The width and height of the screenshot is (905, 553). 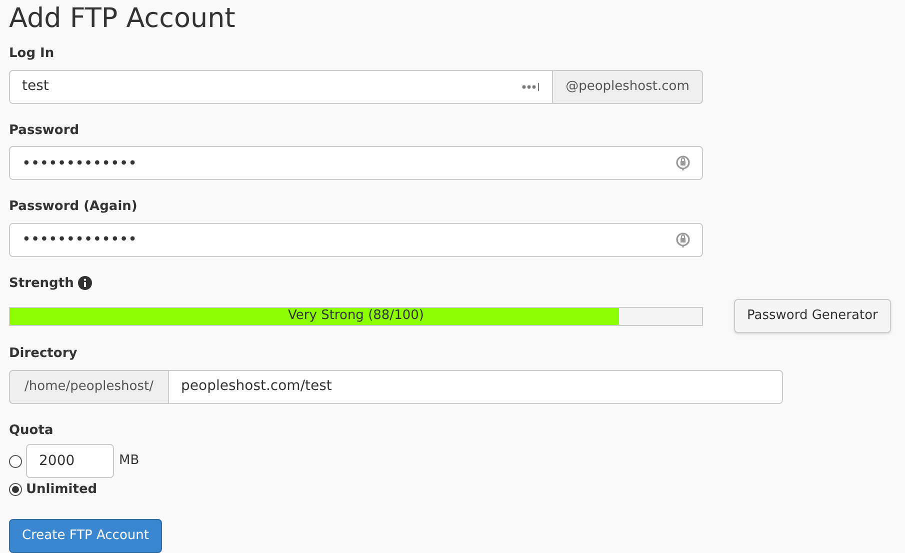 What do you see at coordinates (531, 86) in the screenshot?
I see `dots-icon` at bounding box center [531, 86].